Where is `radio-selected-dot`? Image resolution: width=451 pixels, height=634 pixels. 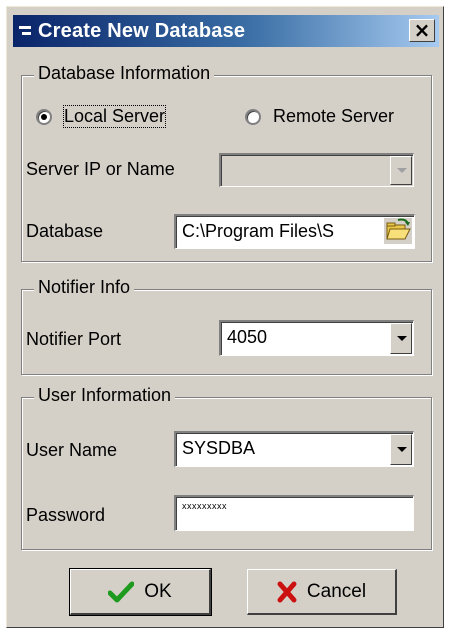 radio-selected-dot is located at coordinates (44, 117).